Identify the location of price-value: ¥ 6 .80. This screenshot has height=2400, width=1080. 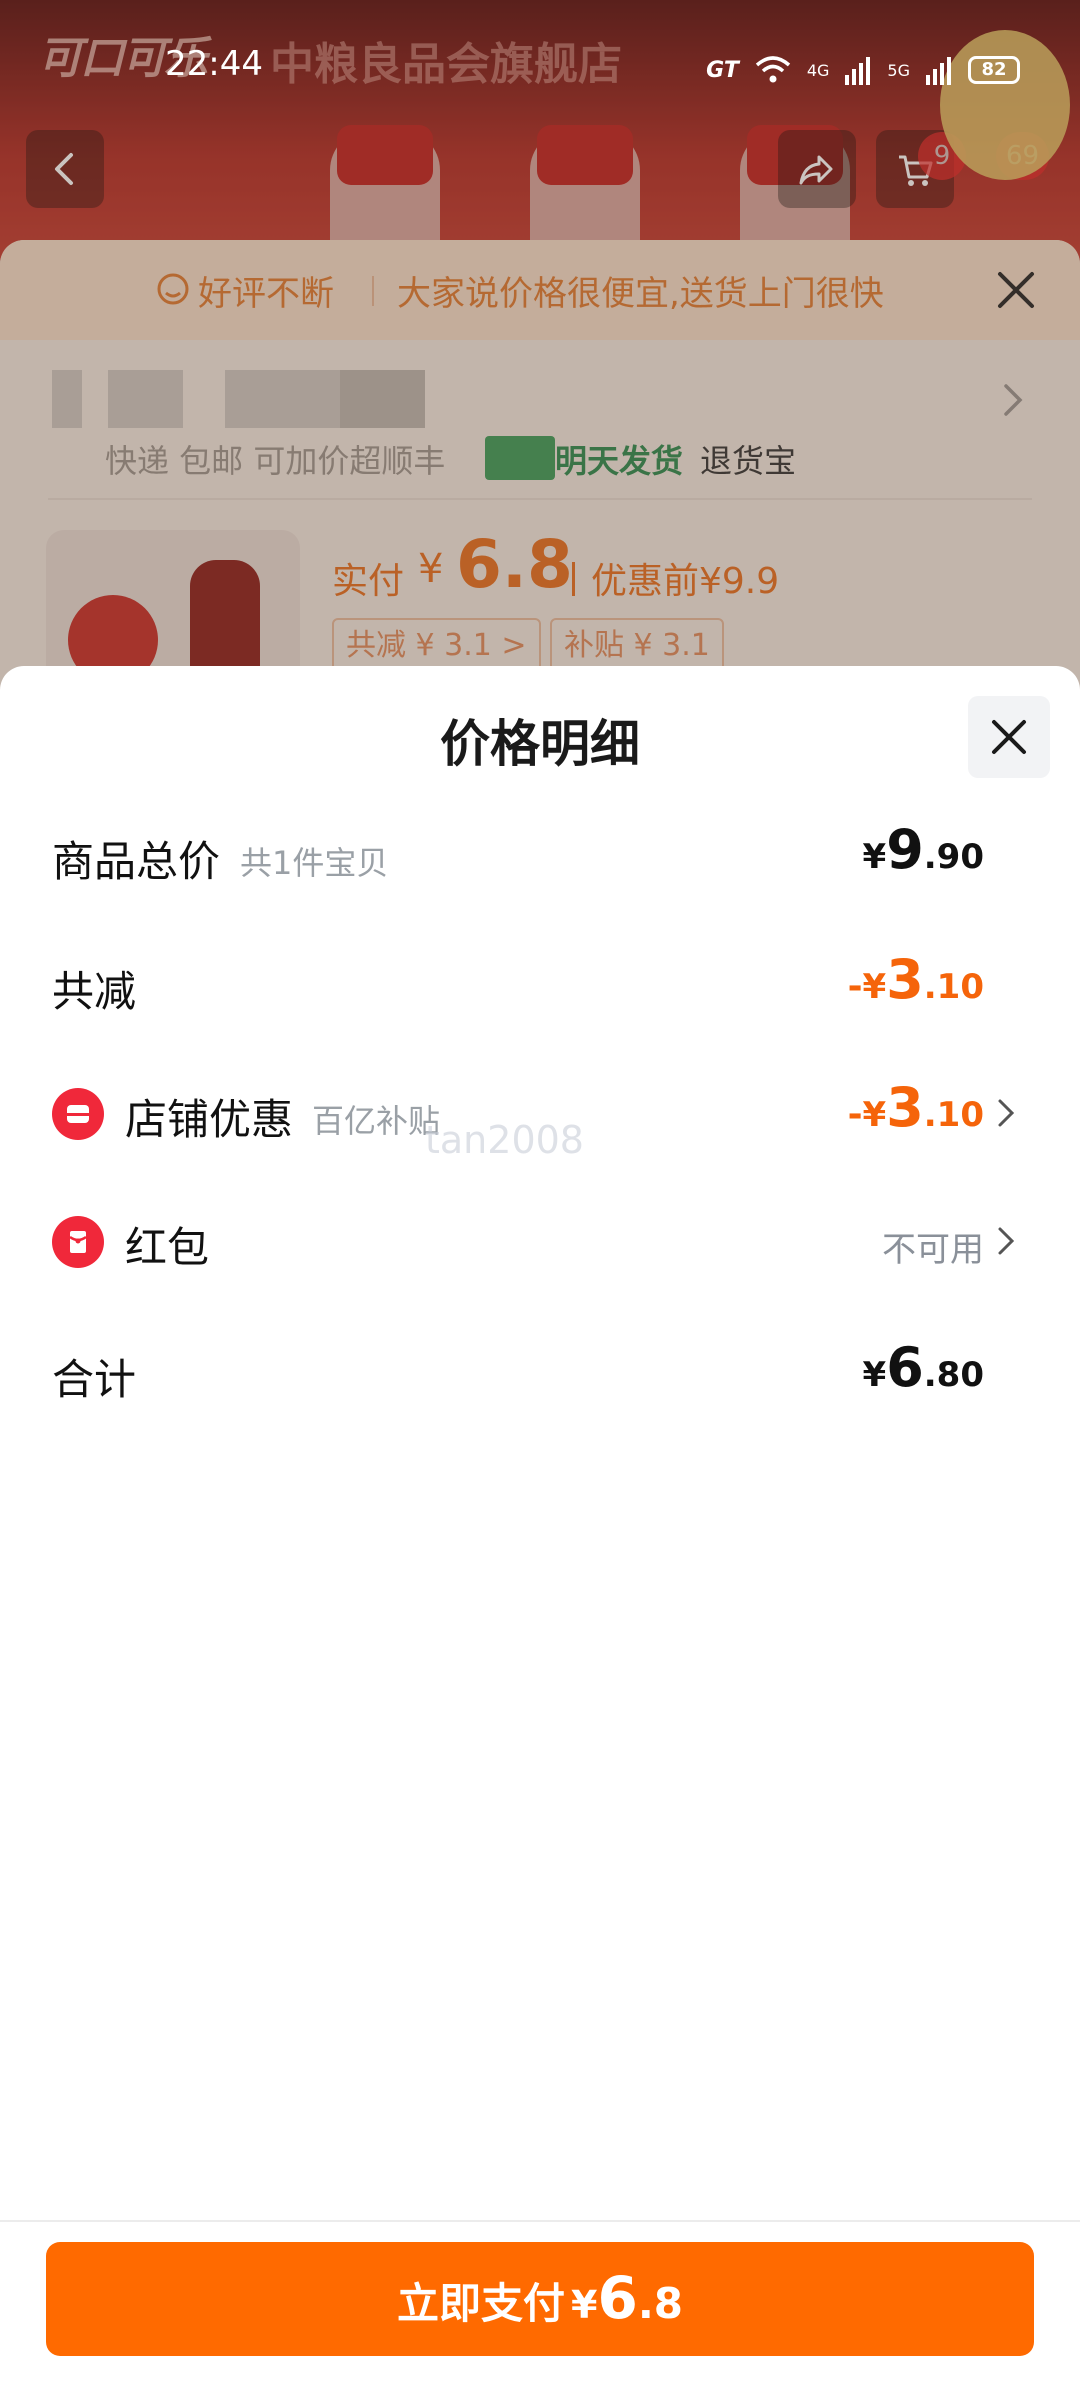
(923, 1367).